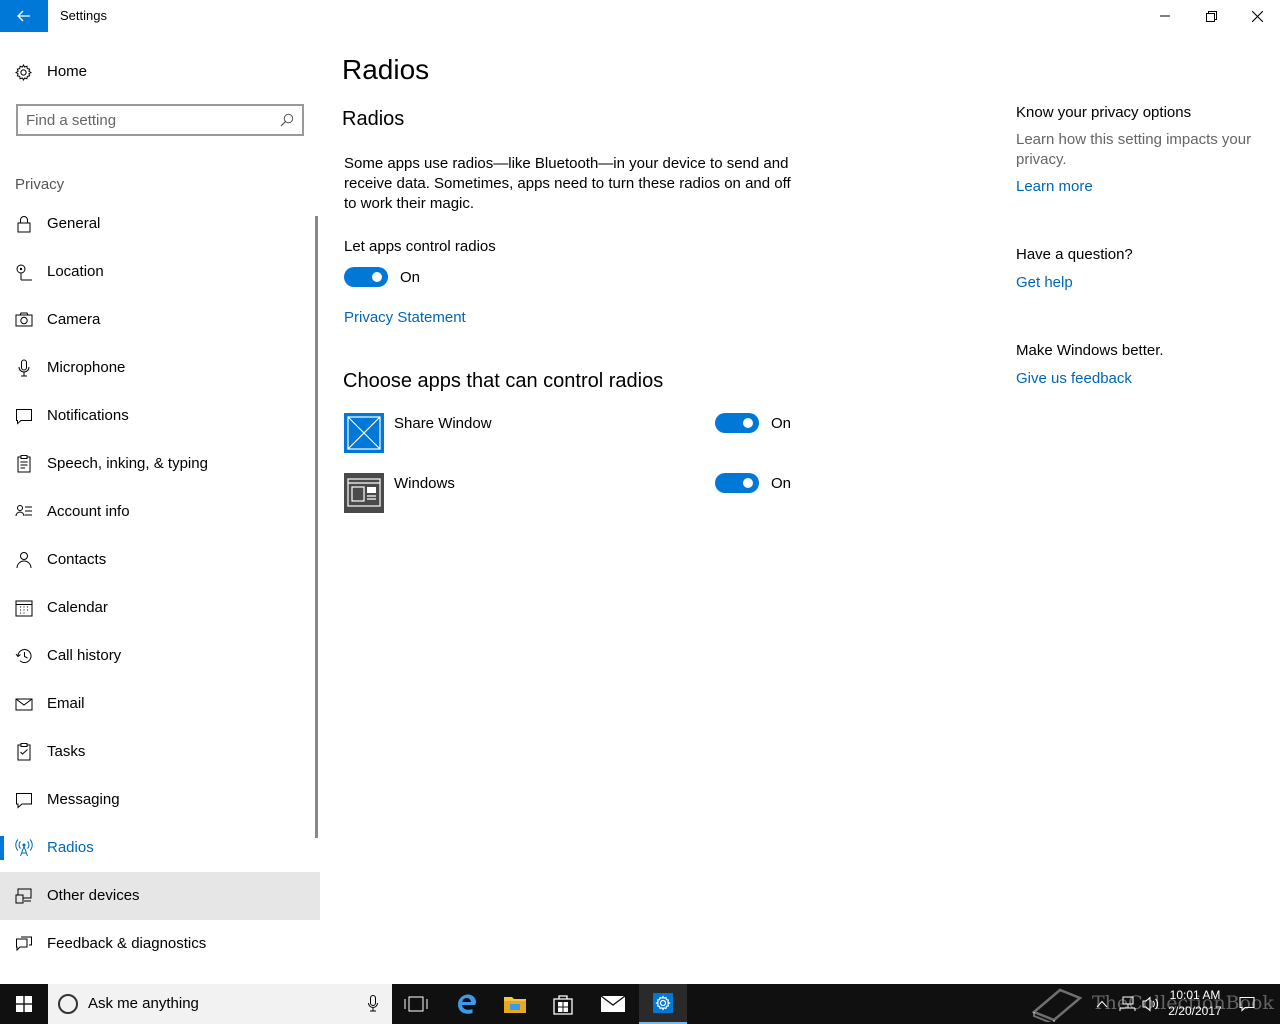 This screenshot has height=1024, width=1280. Describe the element at coordinates (503, 381) in the screenshot. I see `apps-section-title: Choose apps that can control radios` at that location.